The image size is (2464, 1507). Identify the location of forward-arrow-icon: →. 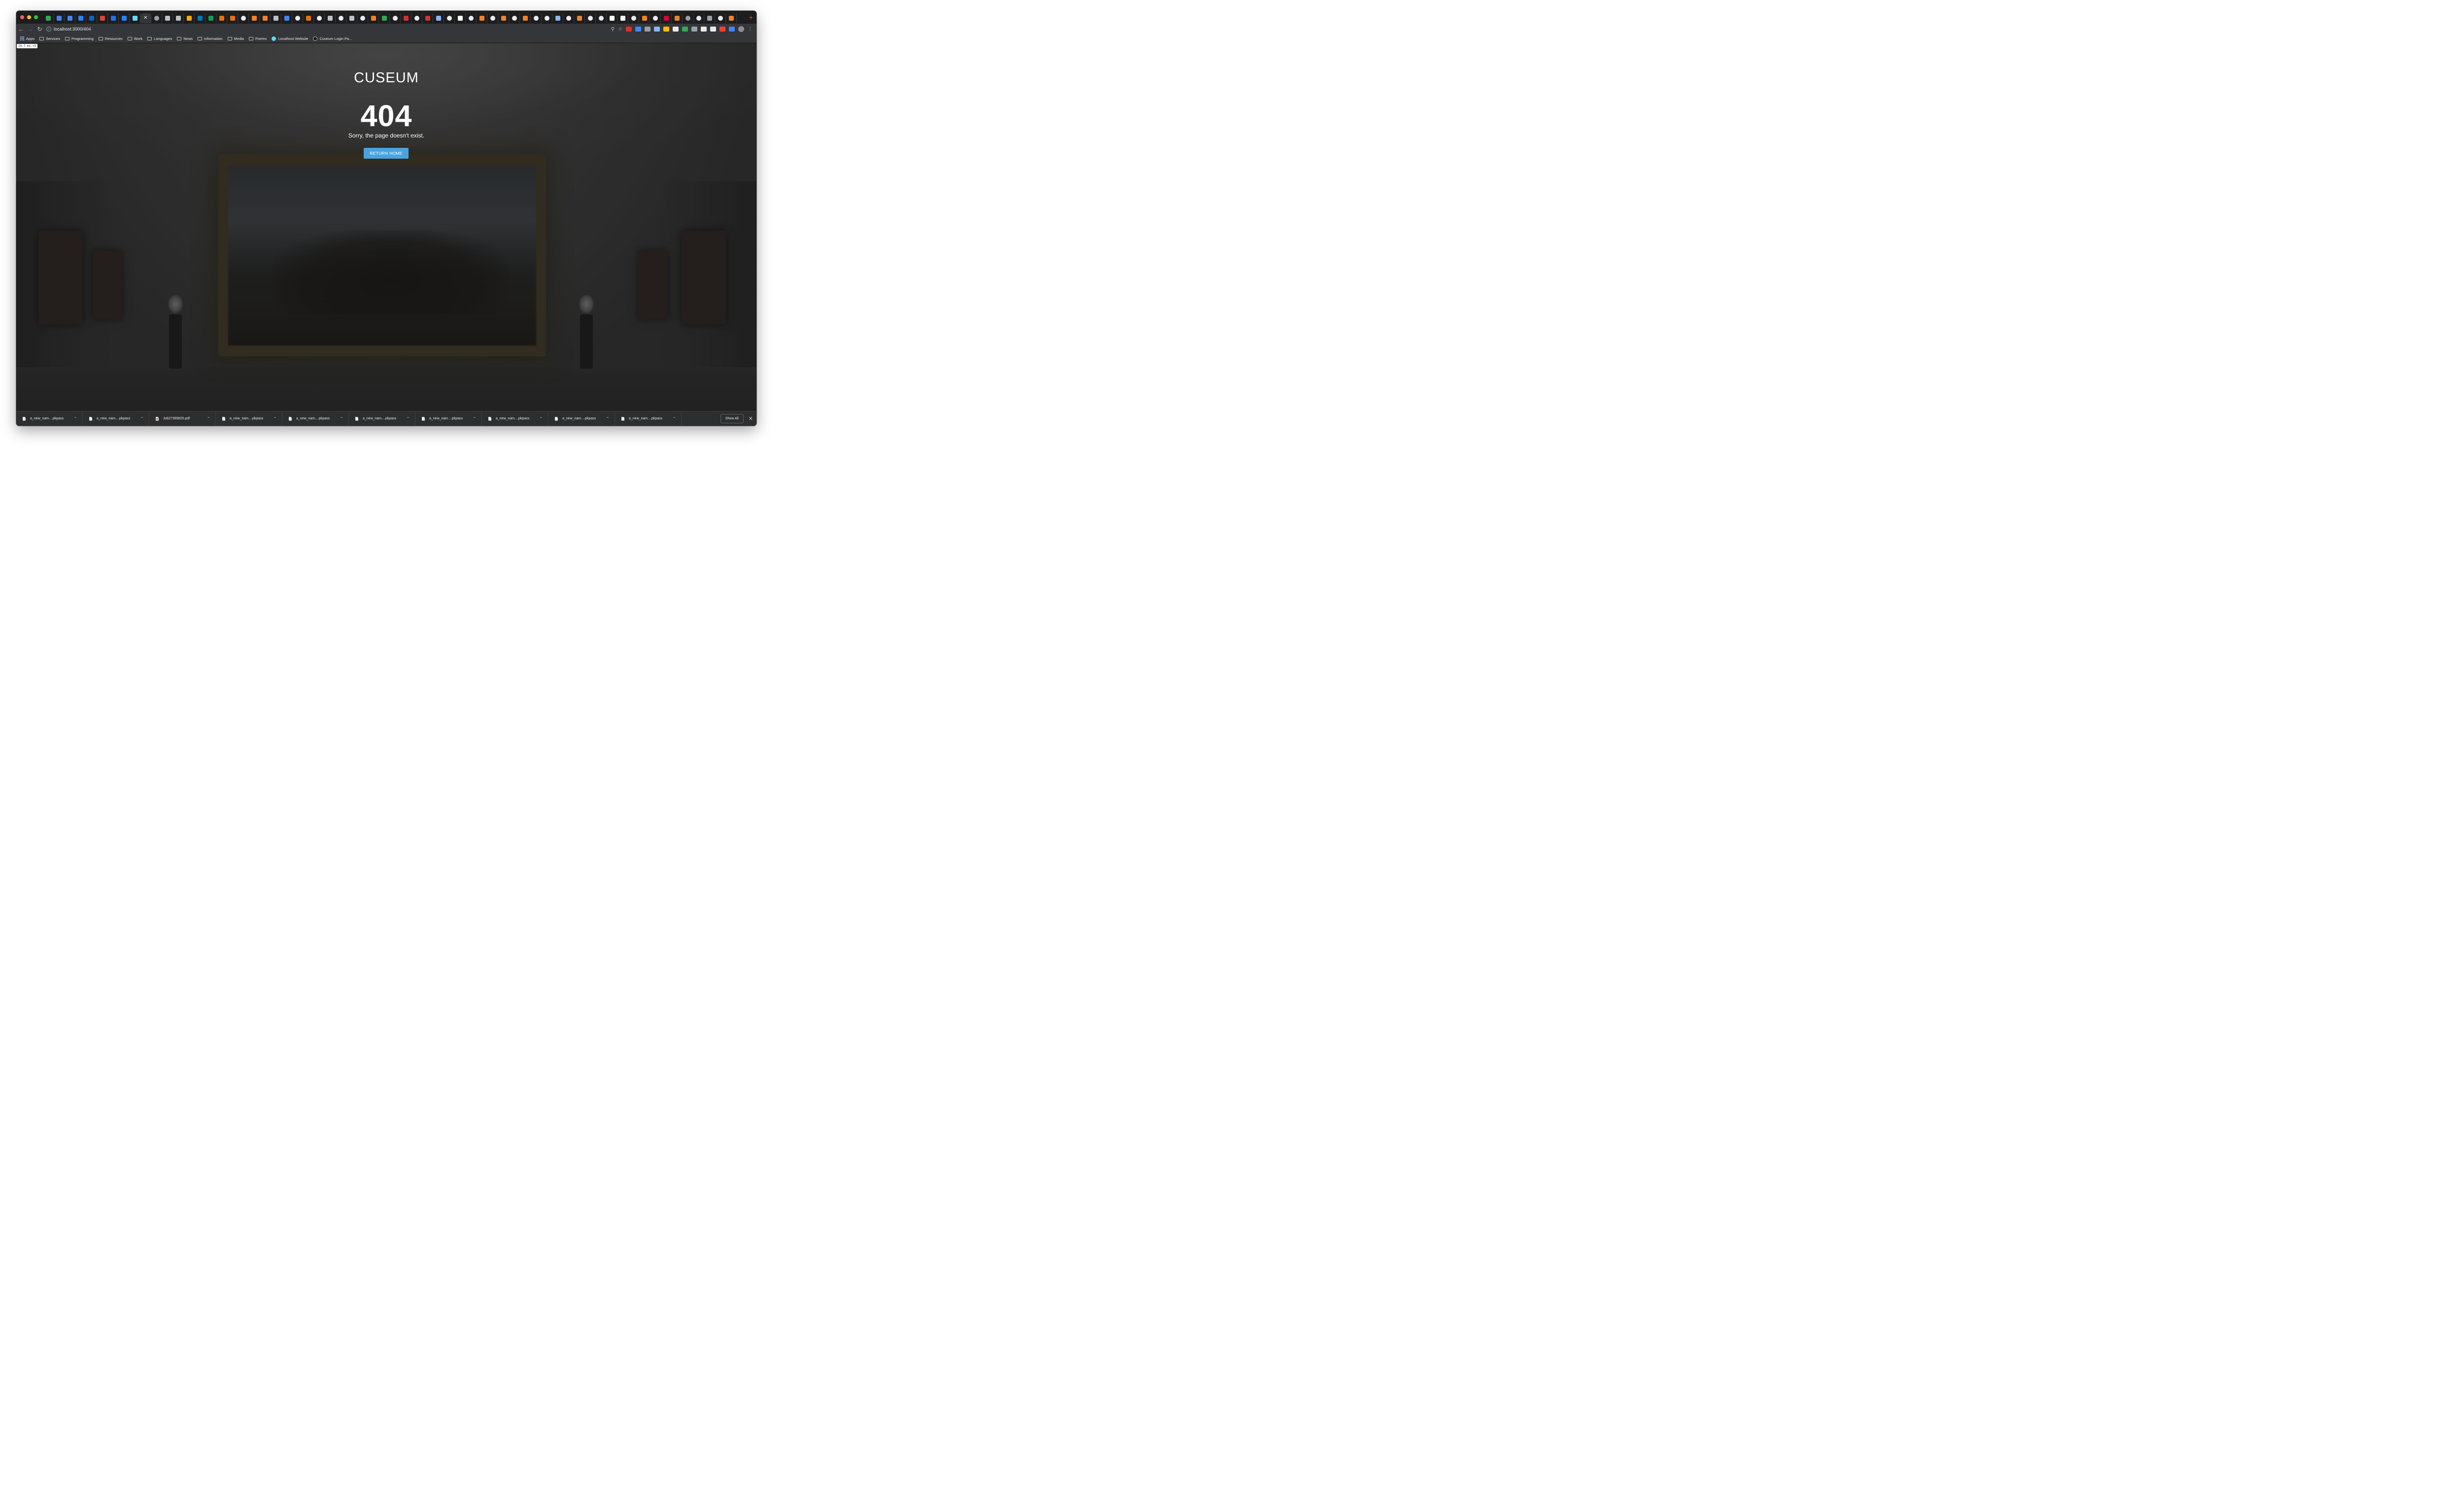
(30, 29).